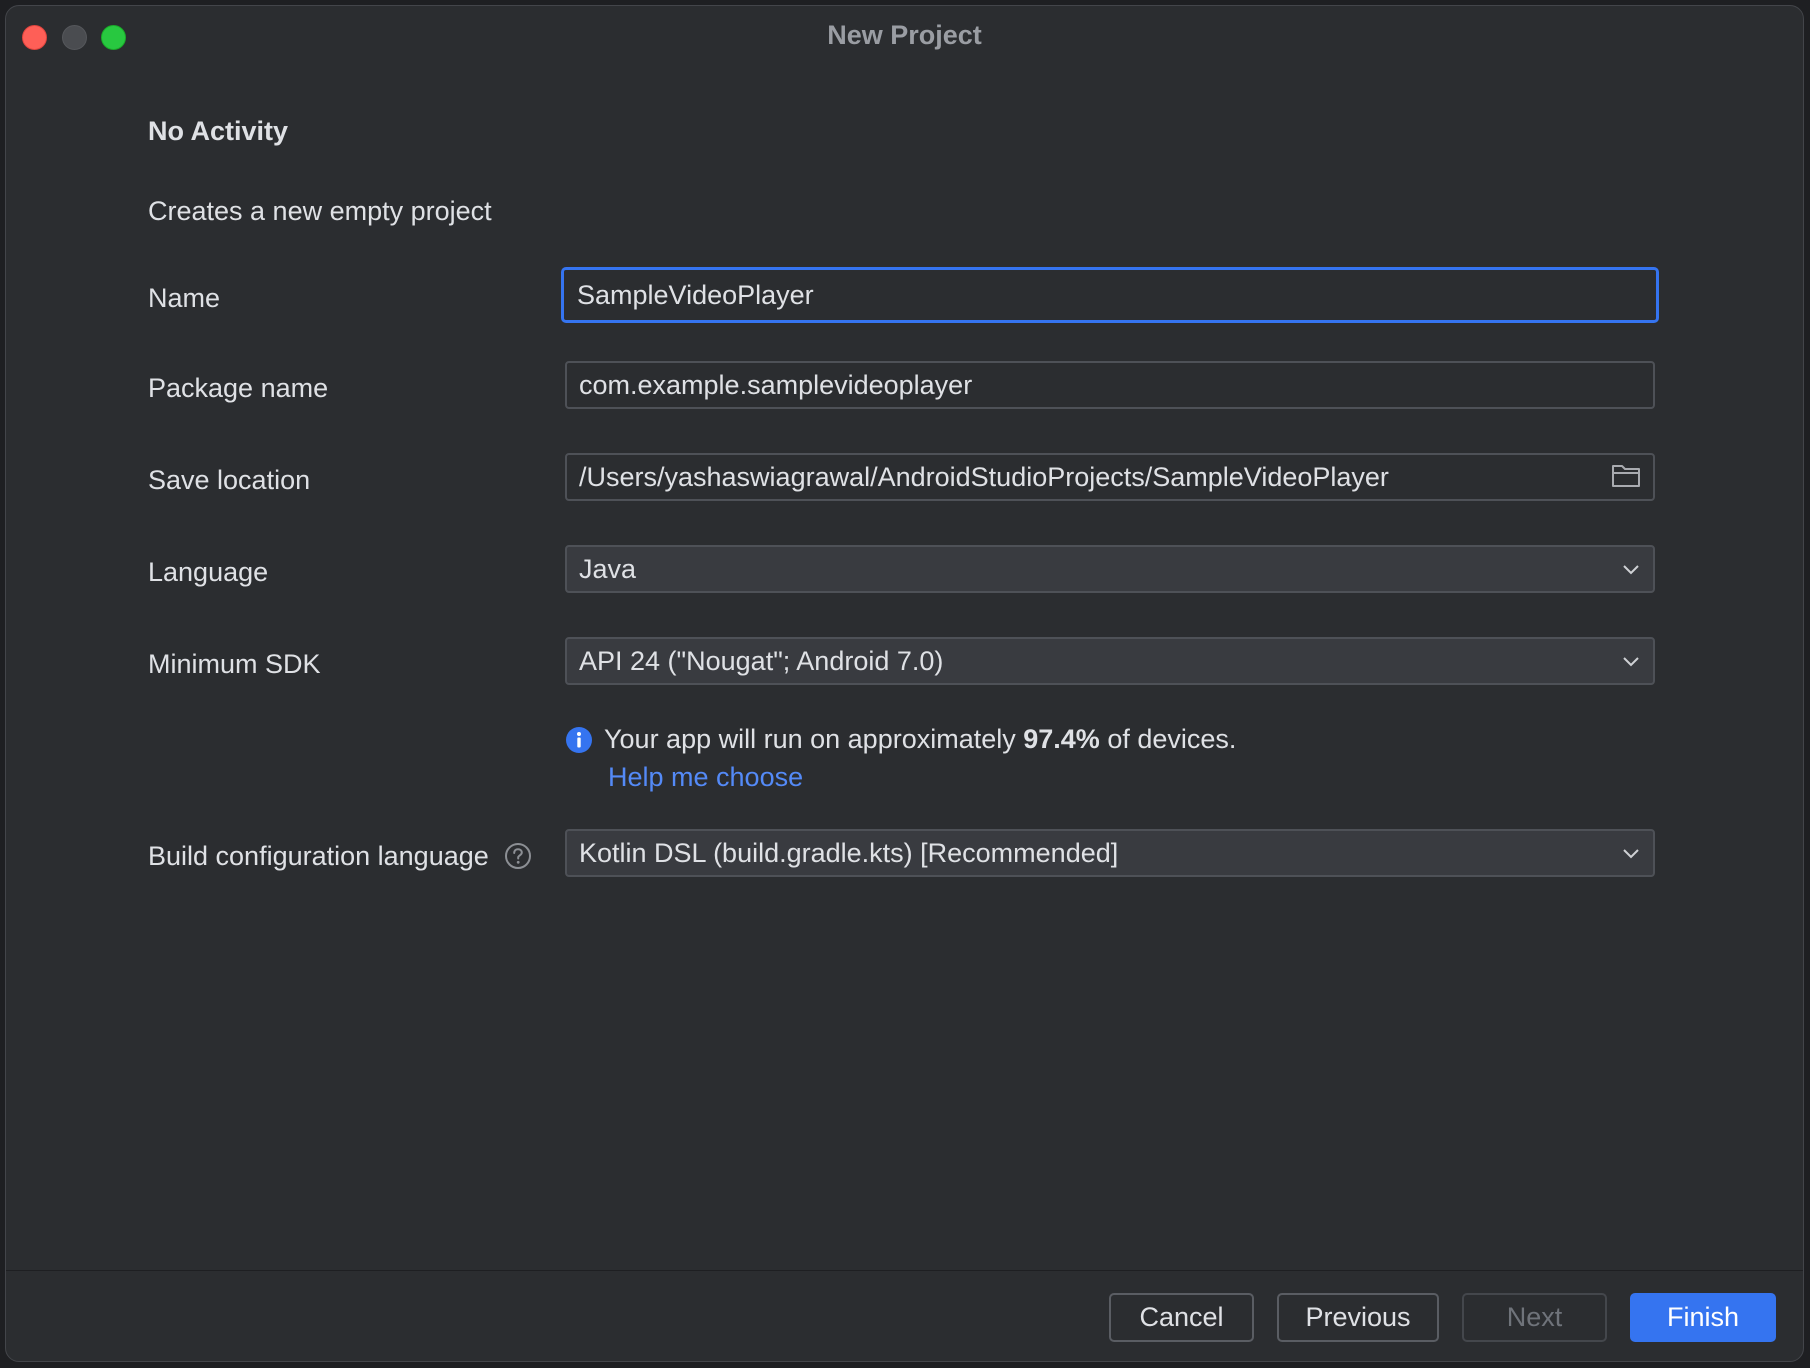 This screenshot has width=1810, height=1368. I want to click on folder-icon, so click(1626, 475).